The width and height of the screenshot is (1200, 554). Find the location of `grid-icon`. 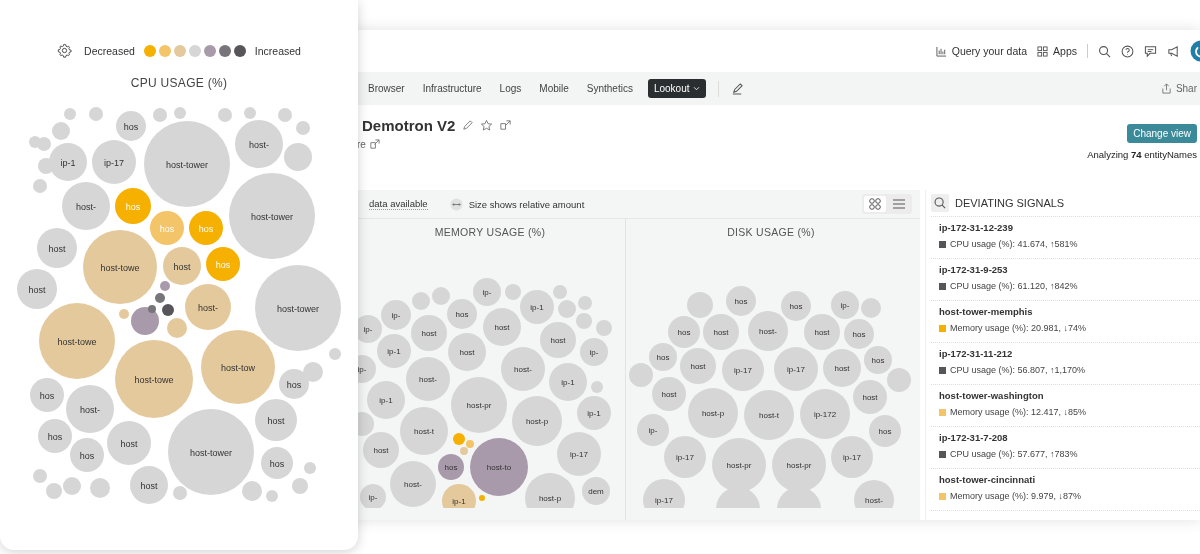

grid-icon is located at coordinates (1043, 51).